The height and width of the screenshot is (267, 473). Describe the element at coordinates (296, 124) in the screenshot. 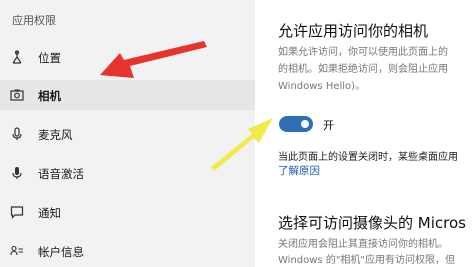

I see `camera-access-toggle` at that location.